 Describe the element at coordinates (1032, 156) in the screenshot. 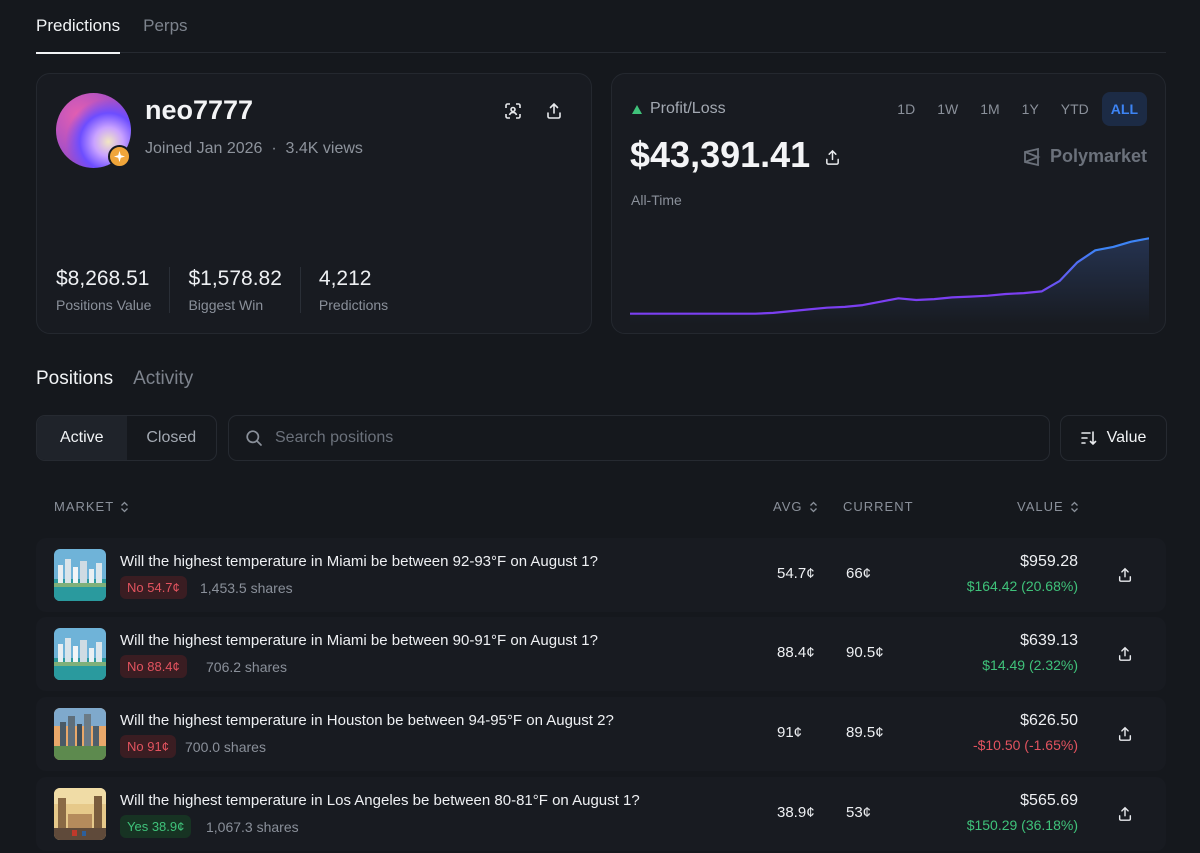

I see `polymarket-icon` at that location.